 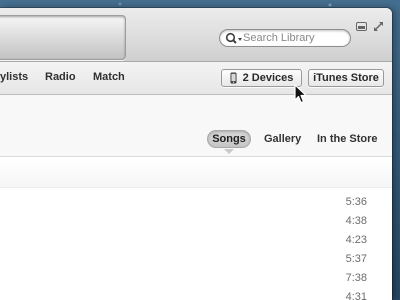 I want to click on table-row: 5:36, so click(x=196, y=202).